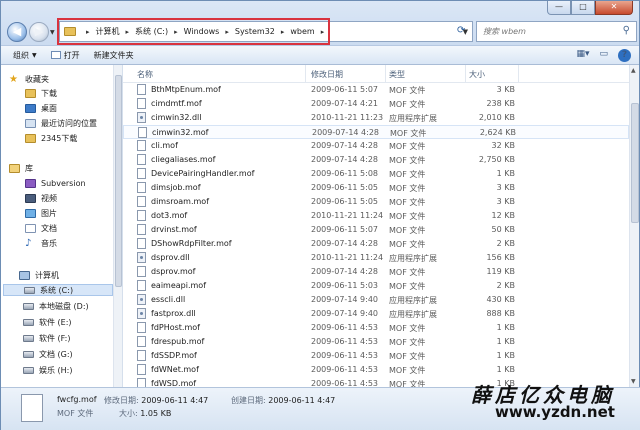  Describe the element at coordinates (255, 31) in the screenshot. I see `breadcrumb-system32: System32` at that location.